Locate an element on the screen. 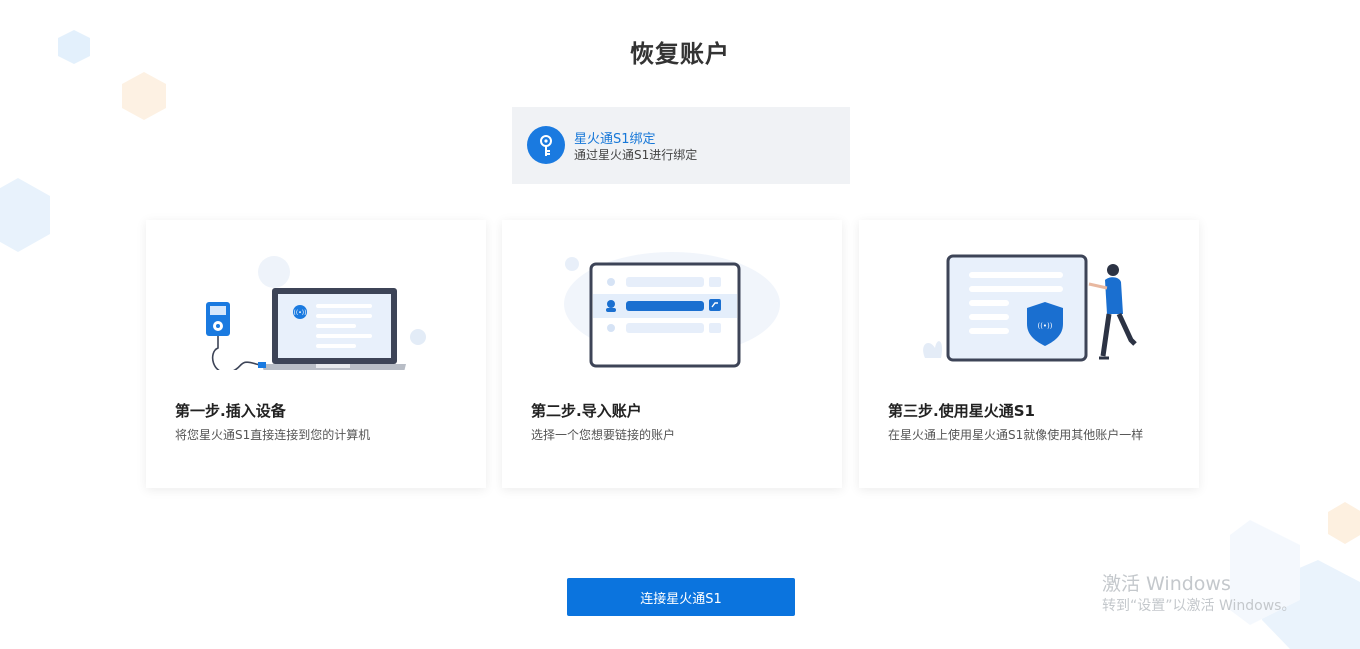 Image resolution: width=1360 pixels, height=649 pixels. bind-method-card: 星火通S1绑定 通过星火通S1进行绑定 is located at coordinates (681, 145).